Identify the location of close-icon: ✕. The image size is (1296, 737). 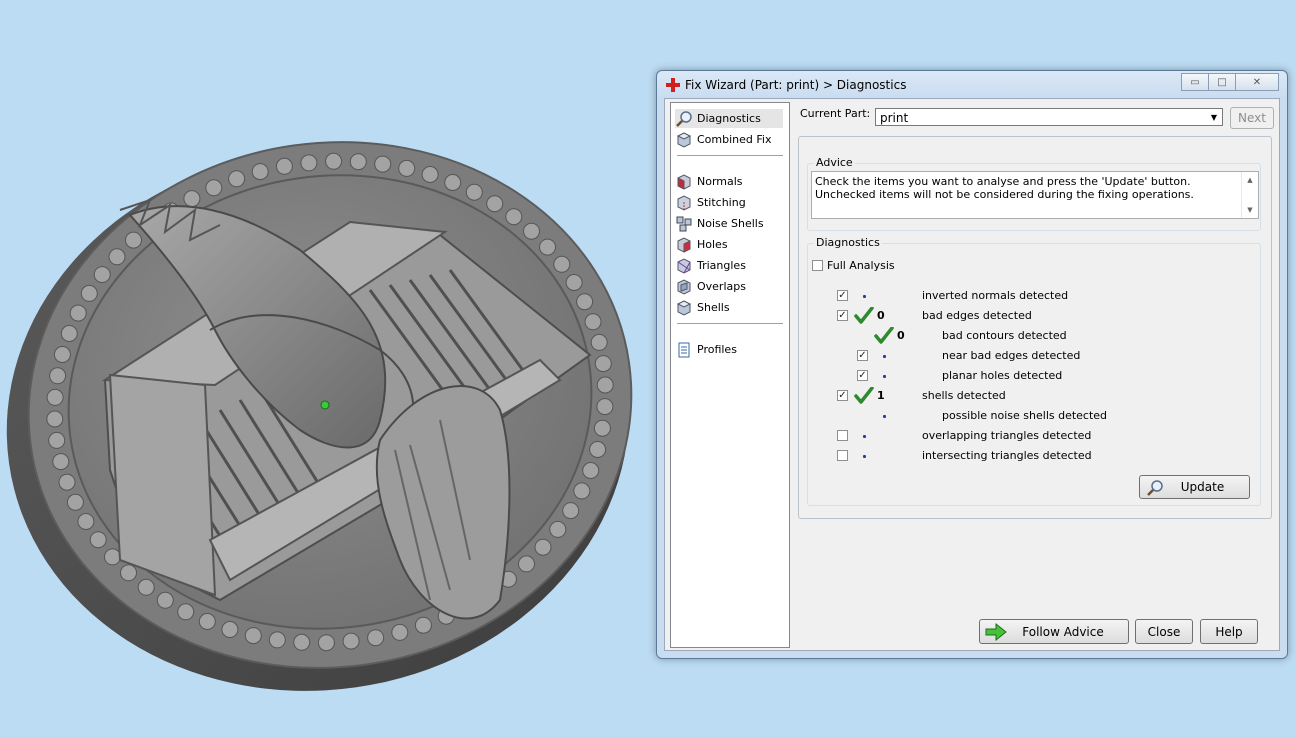
(1257, 82).